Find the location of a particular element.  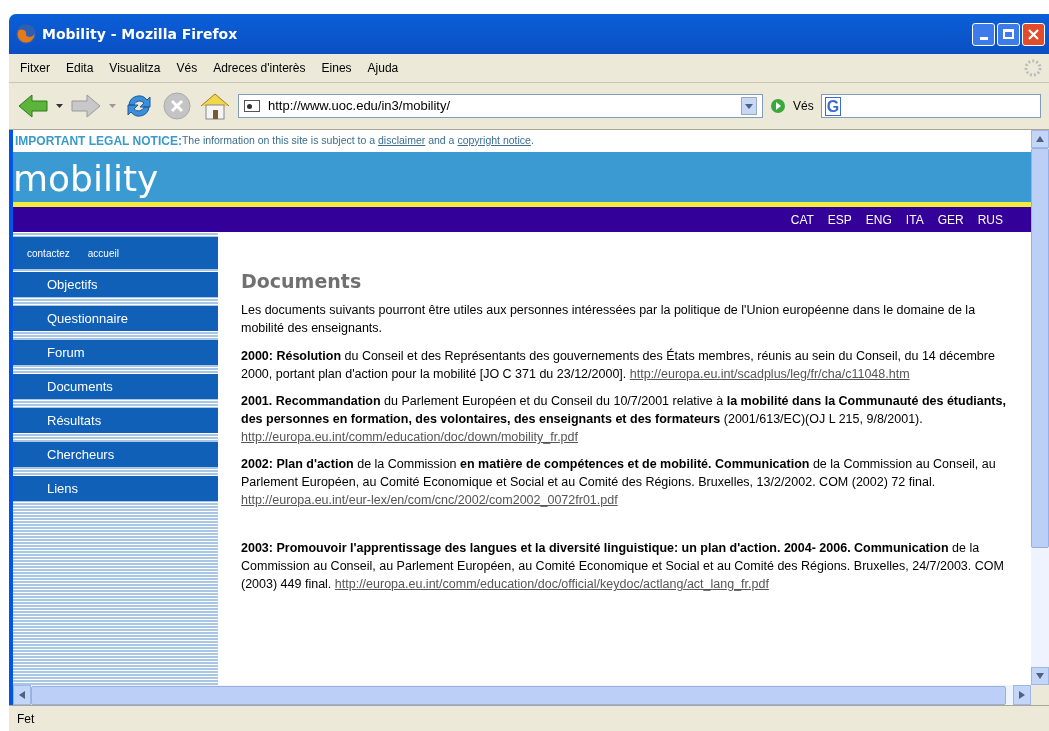

document-entry: 2003: Promouvoir l'apprentissage des langues et la diversité linguistique: un plan d'action. 2004- 2006. Communication de la Commission au Conseil, au Parlement Européen, au Comité Economique et Social et au Comité des Régions. Bruxelles, 24/7/2003. COM (2003) 449 final. http://europa.eu.int/comm/education/doc/official/keydoc/actlang/act_lang_fr.pdf is located at coordinates (623, 566).